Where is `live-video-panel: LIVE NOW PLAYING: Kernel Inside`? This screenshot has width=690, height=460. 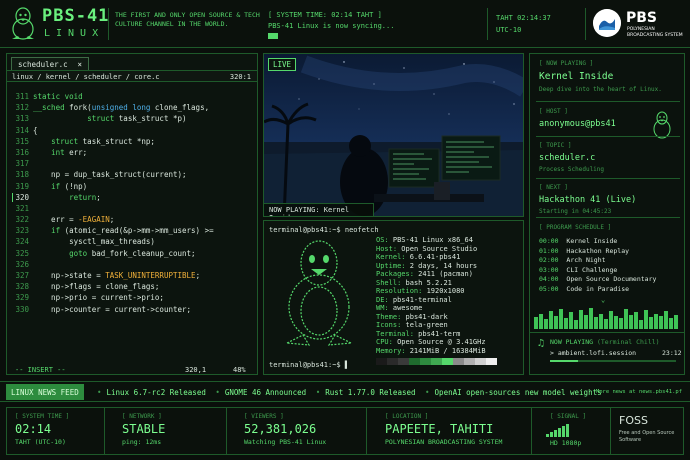 live-video-panel: LIVE NOW PLAYING: Kernel Inside is located at coordinates (393, 135).